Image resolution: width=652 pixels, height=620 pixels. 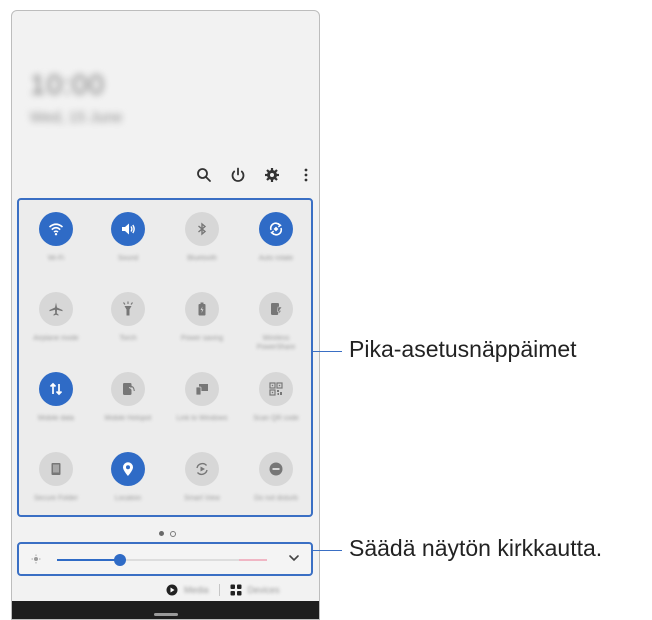 I want to click on quick-tile-label: Wi-Fi, so click(x=56, y=258).